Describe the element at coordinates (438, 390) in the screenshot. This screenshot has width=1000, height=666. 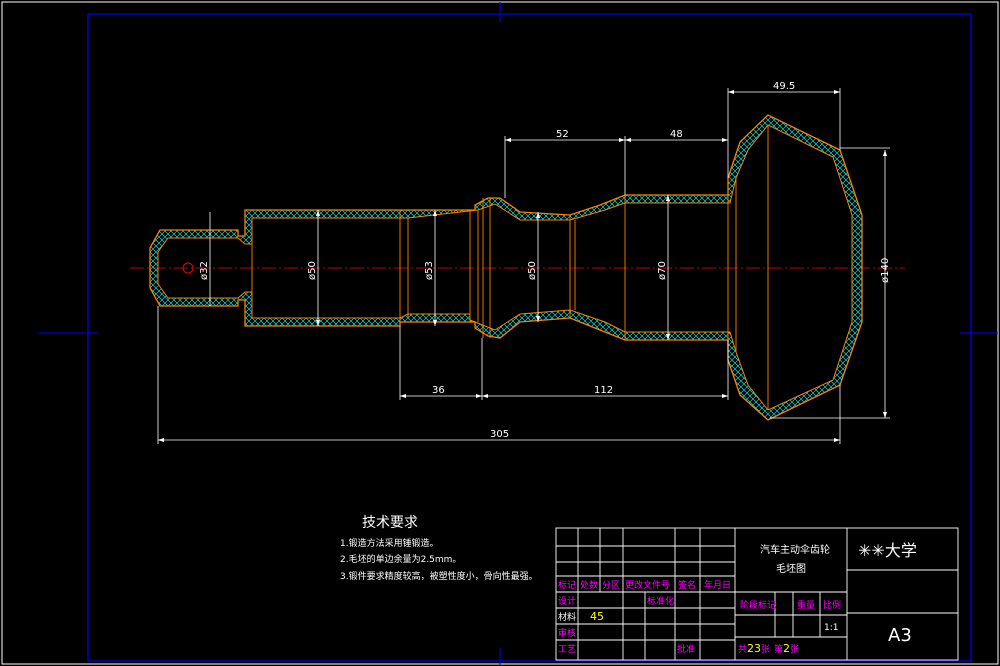
I see `dim-36: 36` at that location.